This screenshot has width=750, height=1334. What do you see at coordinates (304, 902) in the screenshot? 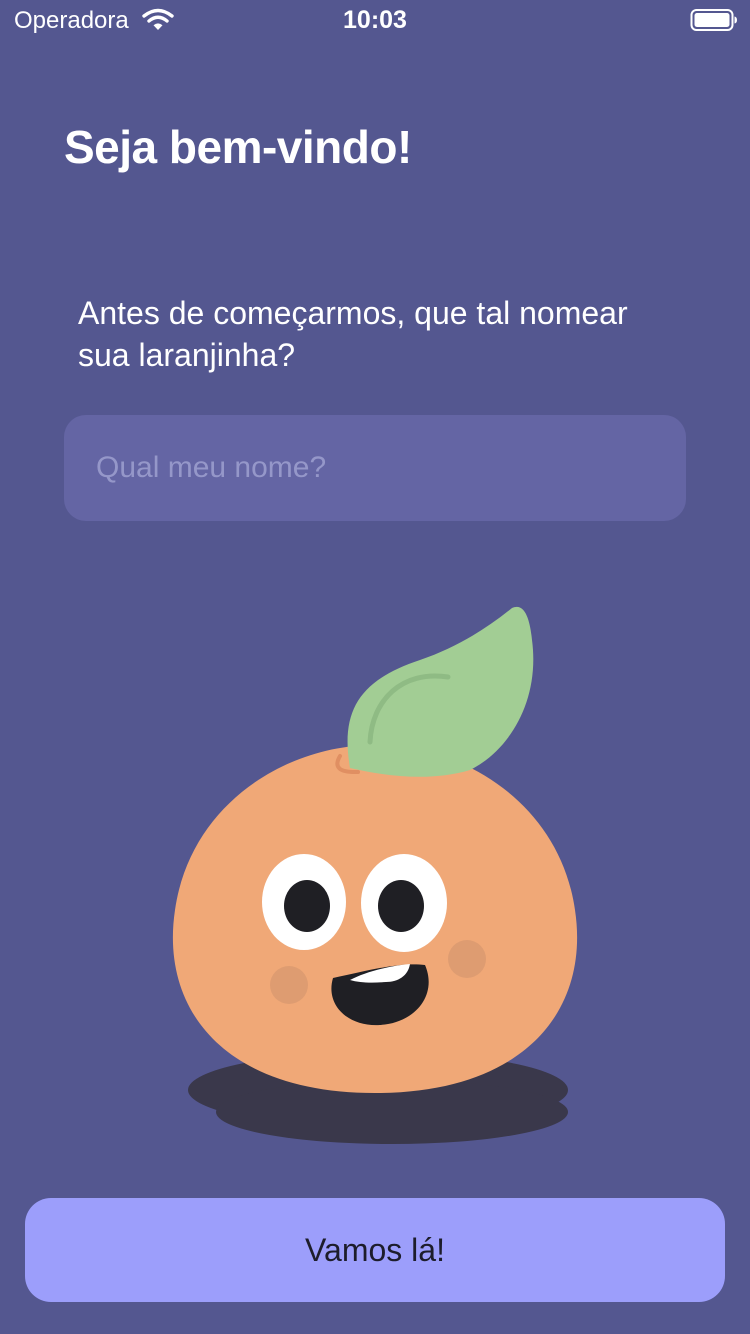
I see `left-eye` at bounding box center [304, 902].